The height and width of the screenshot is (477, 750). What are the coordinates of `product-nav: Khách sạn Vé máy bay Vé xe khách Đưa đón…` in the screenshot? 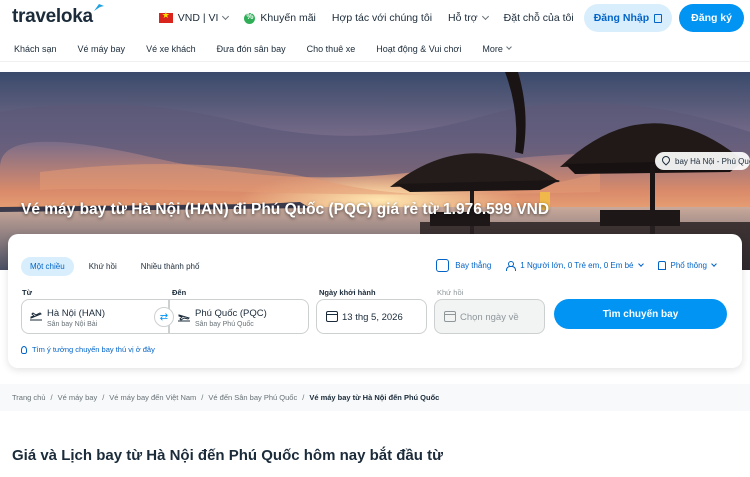 It's located at (375, 49).